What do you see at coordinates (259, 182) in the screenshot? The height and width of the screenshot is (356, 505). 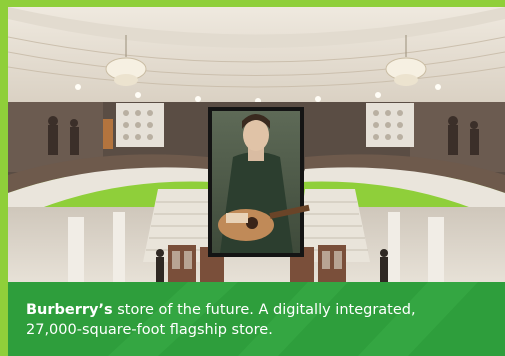 I see `video-screen` at bounding box center [259, 182].